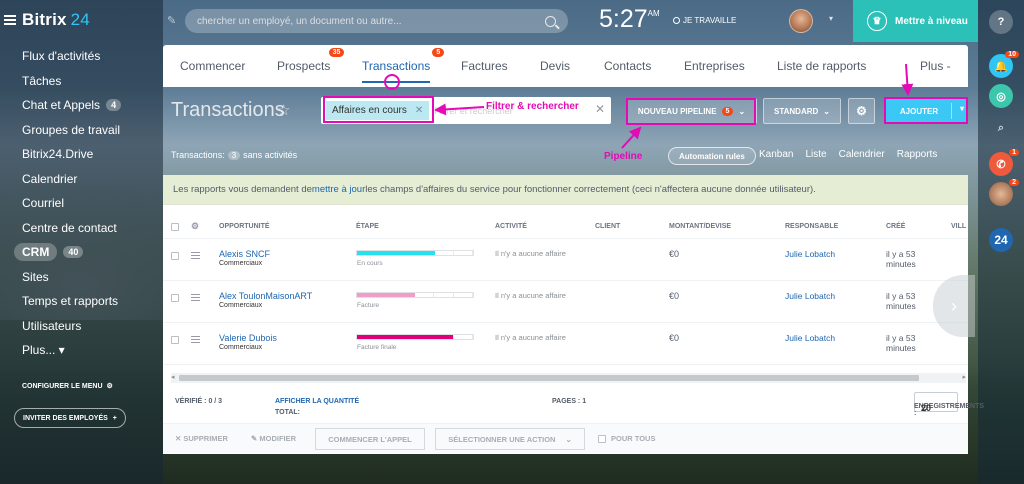 The image size is (1024, 484). What do you see at coordinates (175, 227) in the screenshot?
I see `select-all-checkbox` at bounding box center [175, 227].